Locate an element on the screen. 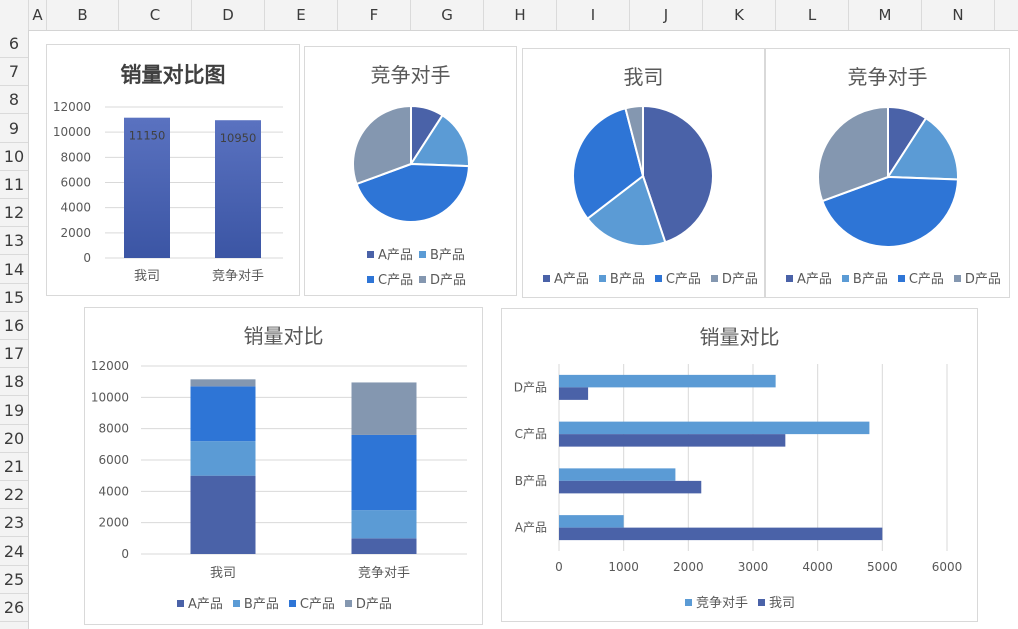 The width and height of the screenshot is (1018, 629). y-category-label: B产品 is located at coordinates (531, 481).